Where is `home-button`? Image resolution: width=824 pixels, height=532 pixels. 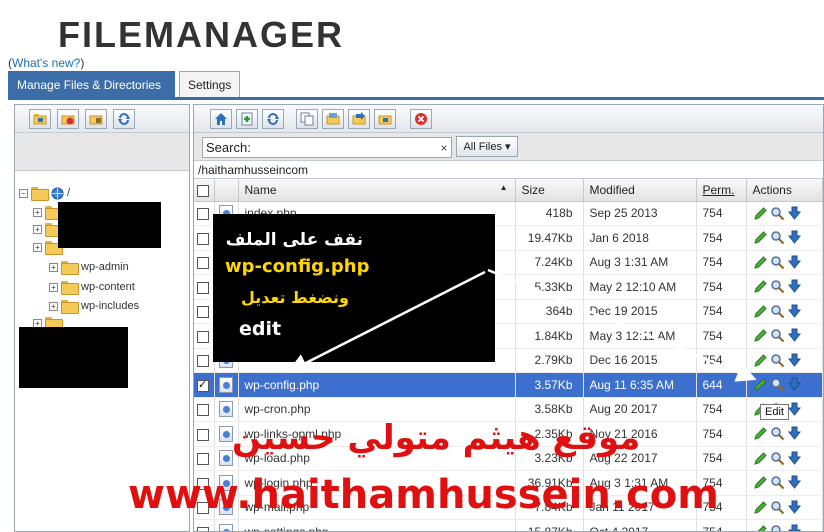 home-button is located at coordinates (221, 119).